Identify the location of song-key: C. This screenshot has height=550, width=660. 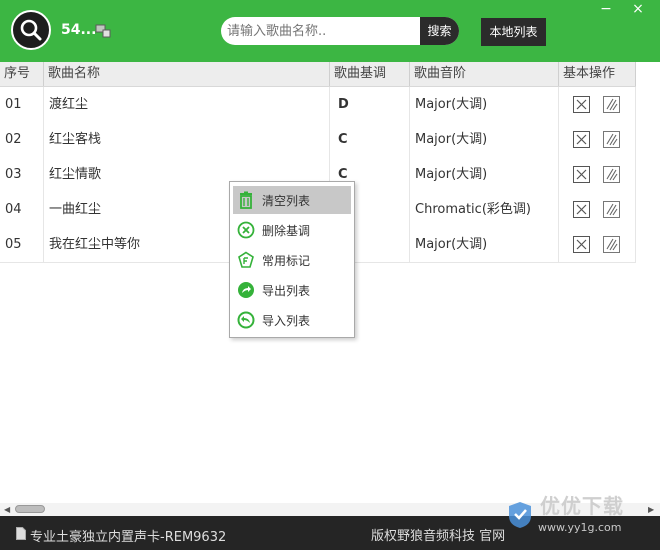
(370, 139).